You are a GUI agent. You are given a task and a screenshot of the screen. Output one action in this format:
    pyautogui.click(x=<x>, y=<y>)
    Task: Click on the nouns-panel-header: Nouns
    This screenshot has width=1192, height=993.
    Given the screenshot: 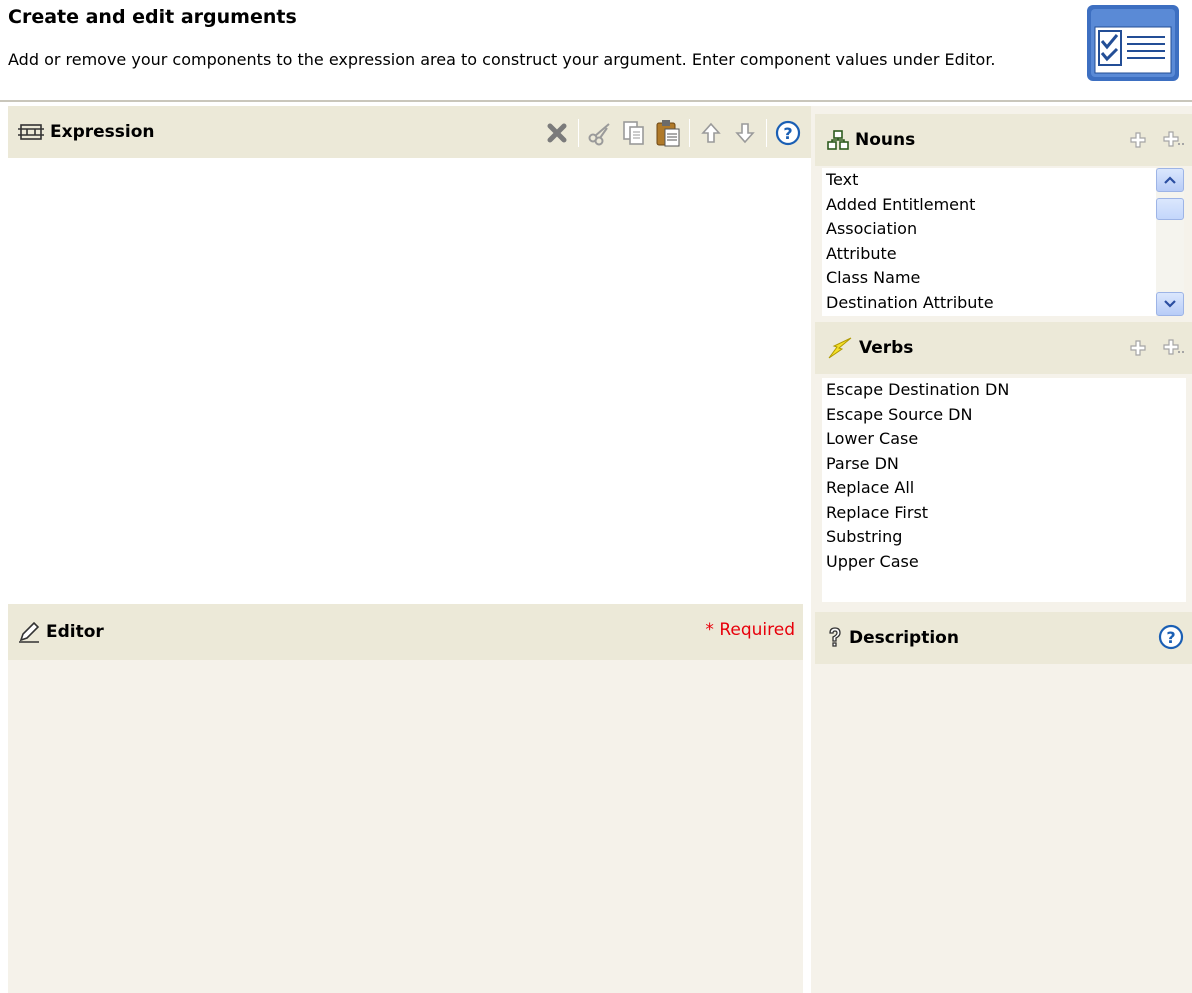 What is the action you would take?
    pyautogui.click(x=1003, y=140)
    